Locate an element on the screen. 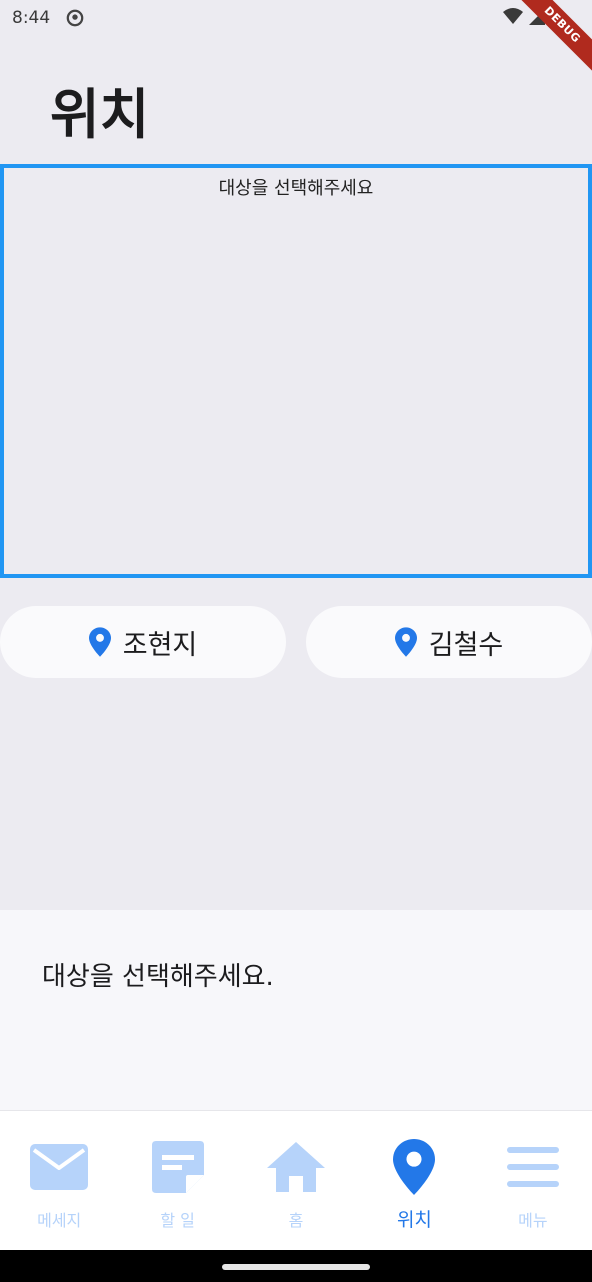 The image size is (592, 1282). map-hint-text: 대상을 선택해주세요 is located at coordinates (296, 188).